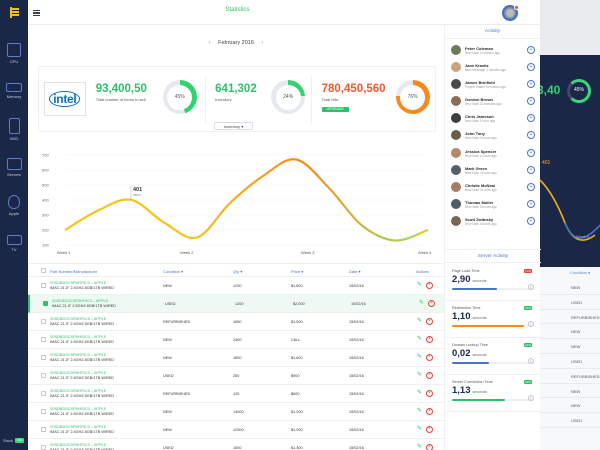 The height and width of the screenshot is (450, 600). Describe the element at coordinates (14, 205) in the screenshot. I see `sidebar-item-apple: Apple` at that location.